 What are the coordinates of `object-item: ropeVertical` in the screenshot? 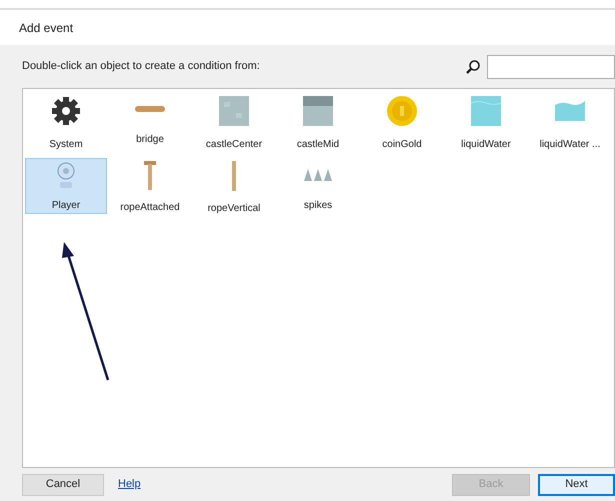 It's located at (234, 186).